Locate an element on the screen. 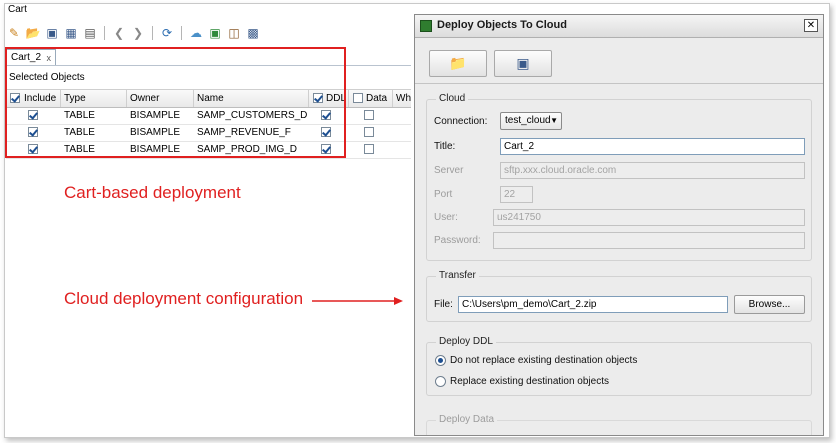  save-all-icon: ▦ is located at coordinates (71, 33).